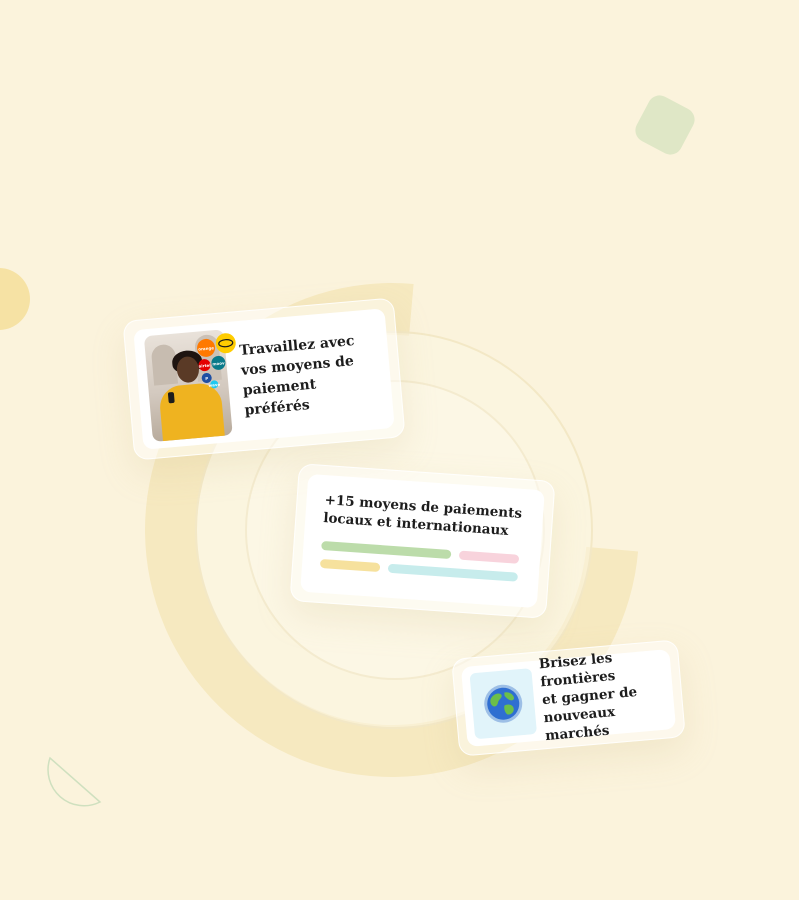  What do you see at coordinates (489, 557) in the screenshot?
I see `placeholder-bar-pink` at bounding box center [489, 557].